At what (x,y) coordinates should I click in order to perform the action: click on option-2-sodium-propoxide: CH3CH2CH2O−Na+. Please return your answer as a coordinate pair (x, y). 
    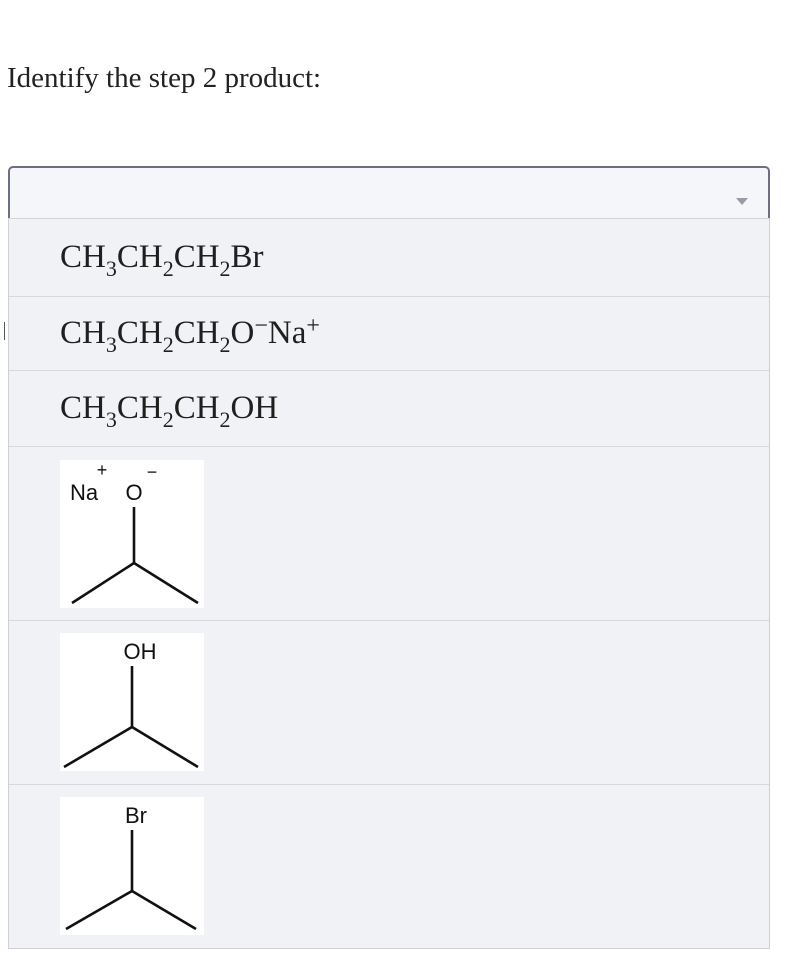
    Looking at the image, I should click on (389, 333).